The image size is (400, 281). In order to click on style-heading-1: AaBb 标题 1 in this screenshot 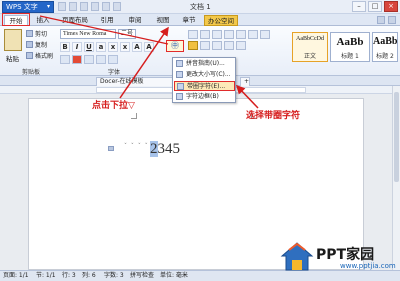, I will do `click(350, 47)`.